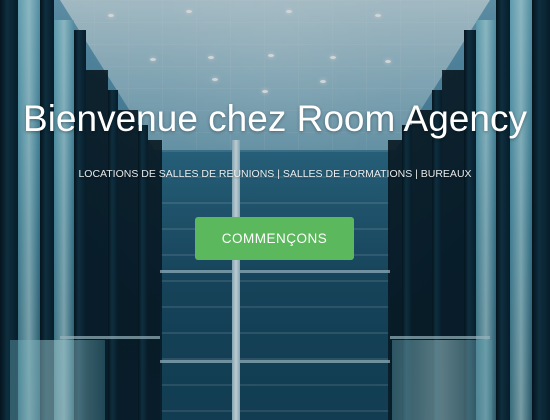  Describe the element at coordinates (275, 118) in the screenshot. I see `hero-title: Bienvenue chez Room Agency` at that location.